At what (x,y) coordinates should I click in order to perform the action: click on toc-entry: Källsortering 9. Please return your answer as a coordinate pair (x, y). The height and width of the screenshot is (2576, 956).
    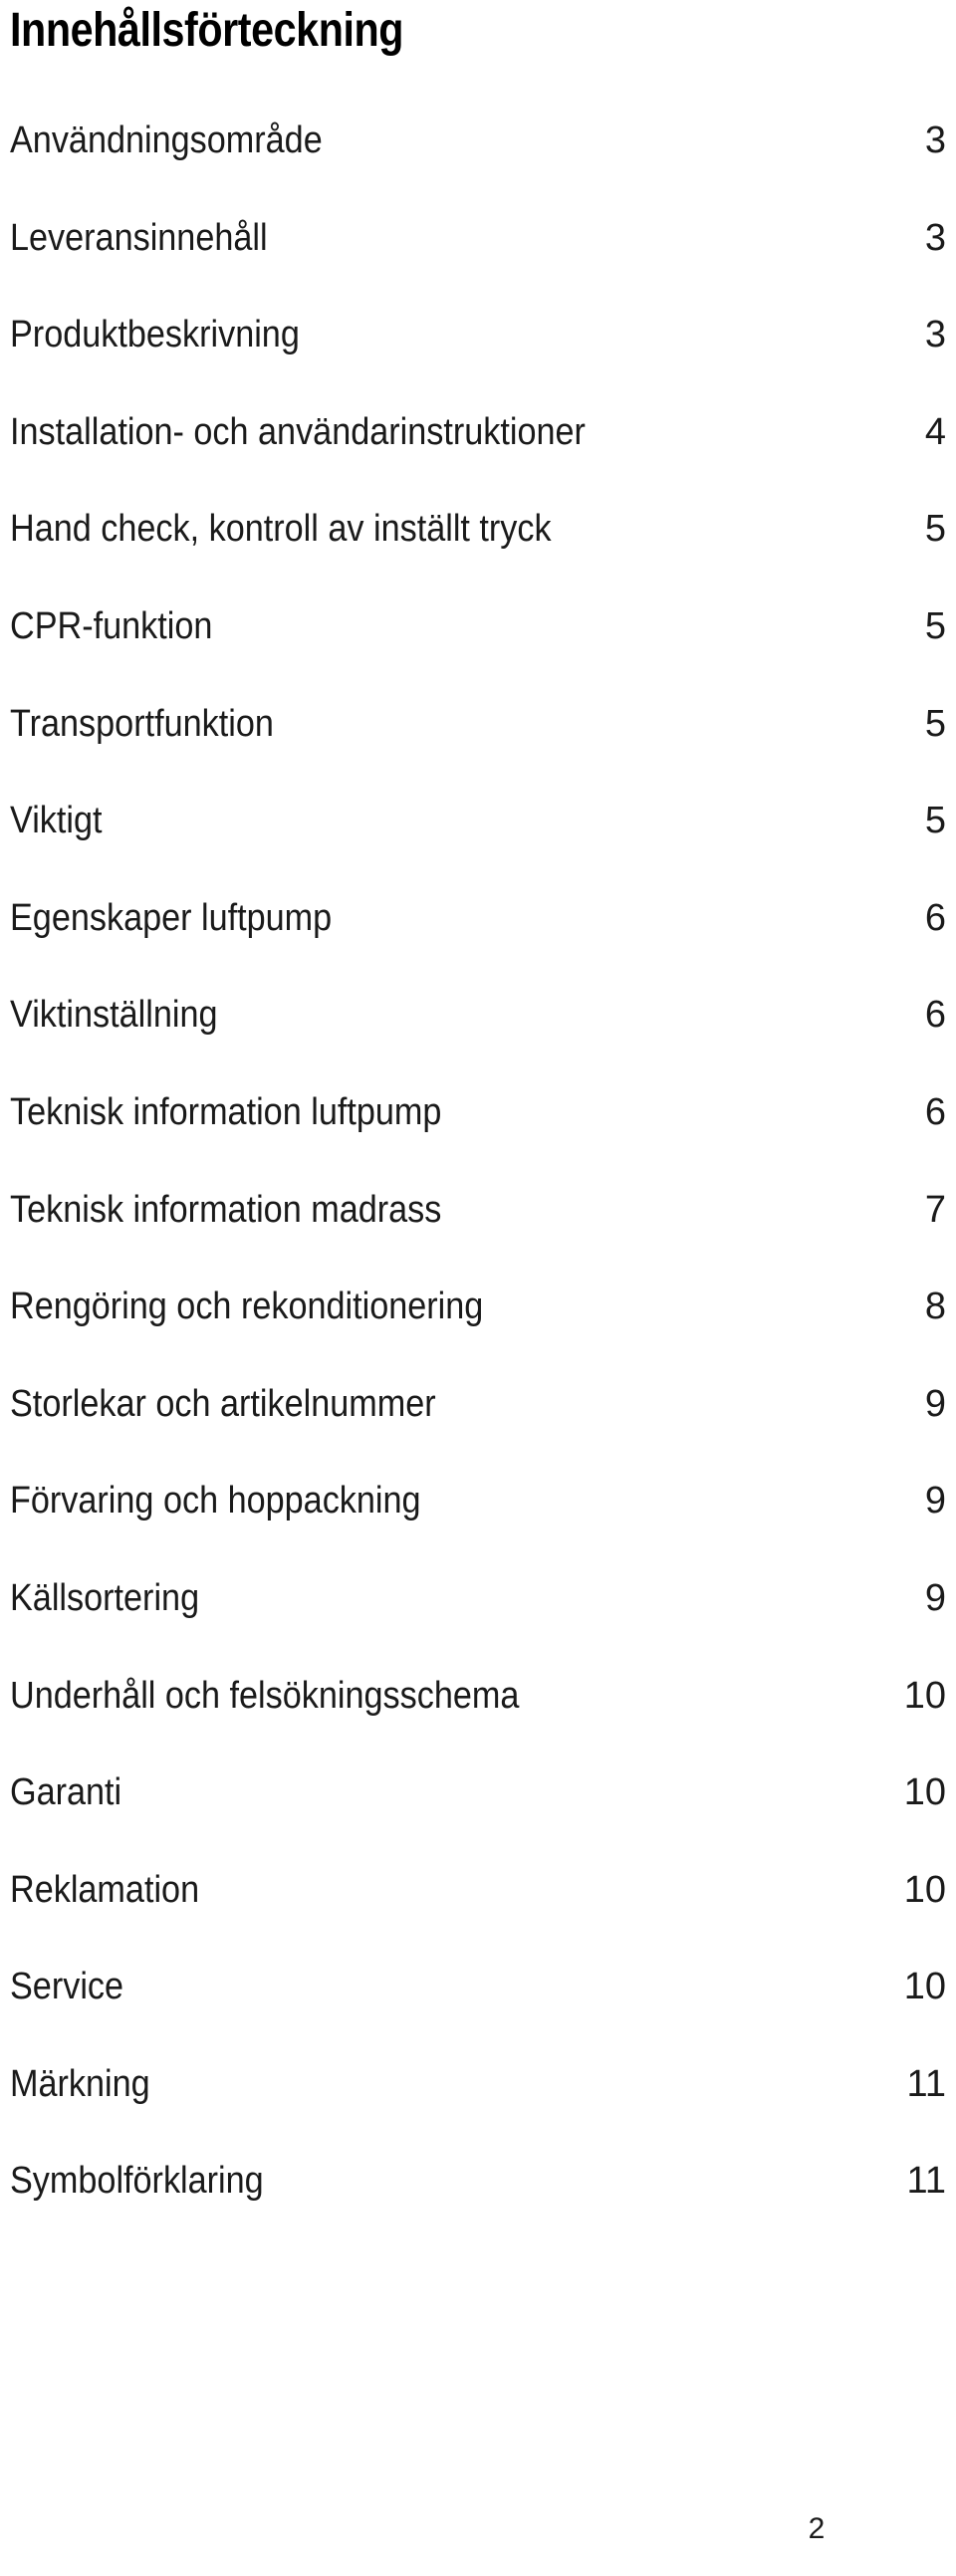
    Looking at the image, I should click on (478, 1624).